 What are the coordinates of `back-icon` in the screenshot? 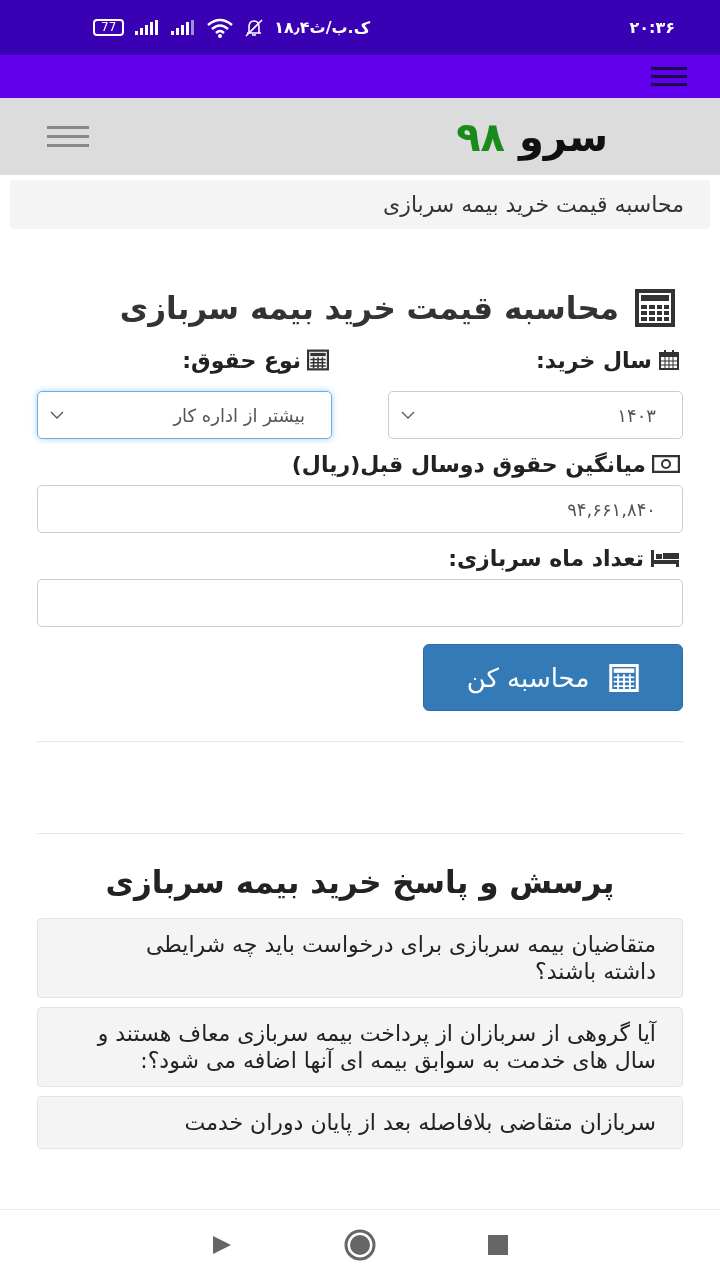 It's located at (222, 1245).